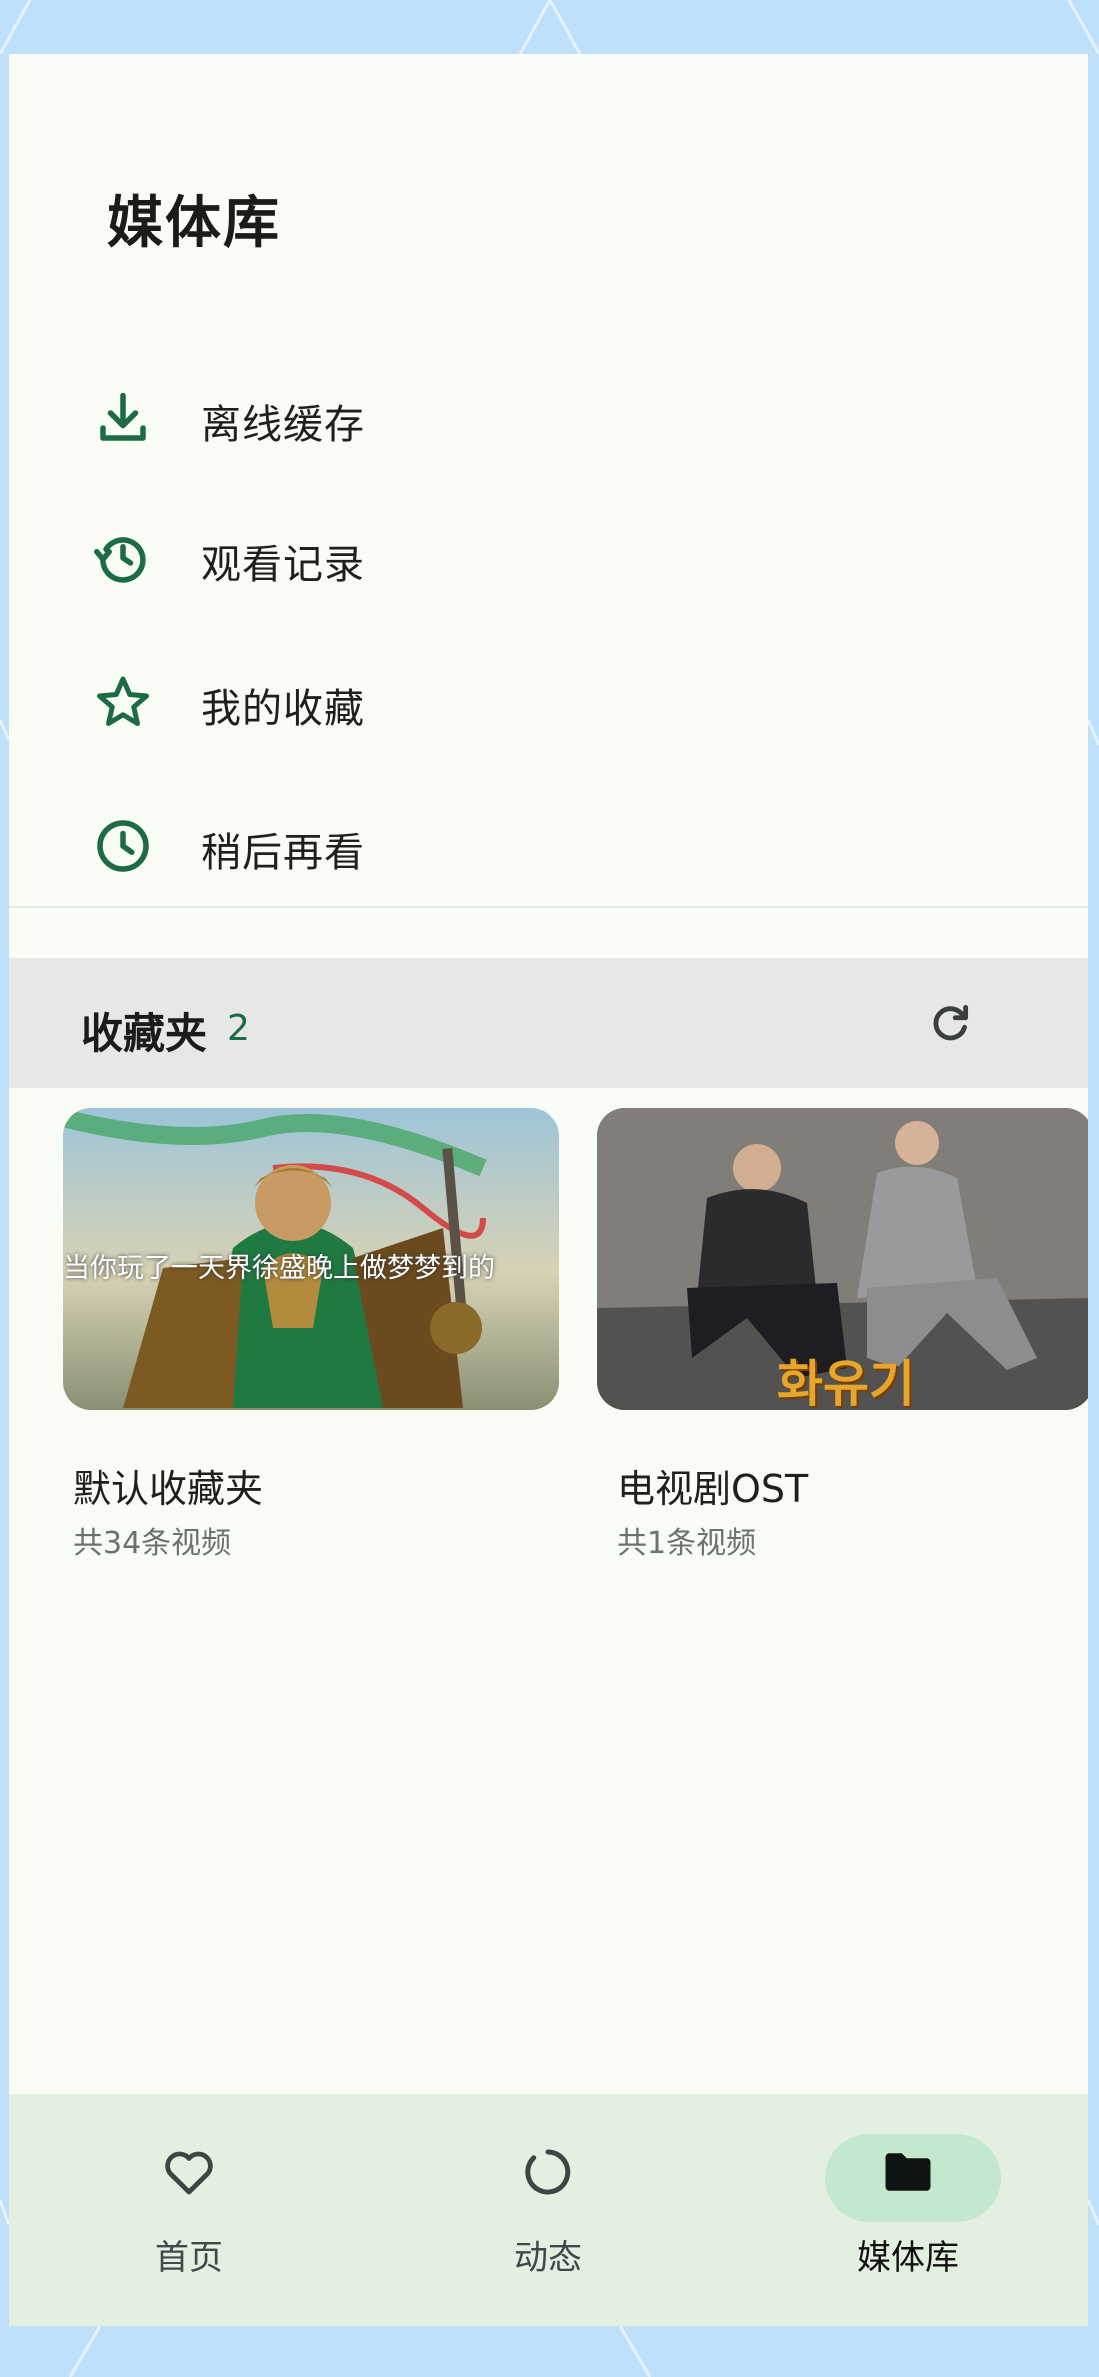 Image resolution: width=1099 pixels, height=2377 pixels. I want to click on menu-item-watch-history: 观看记录, so click(548, 558).